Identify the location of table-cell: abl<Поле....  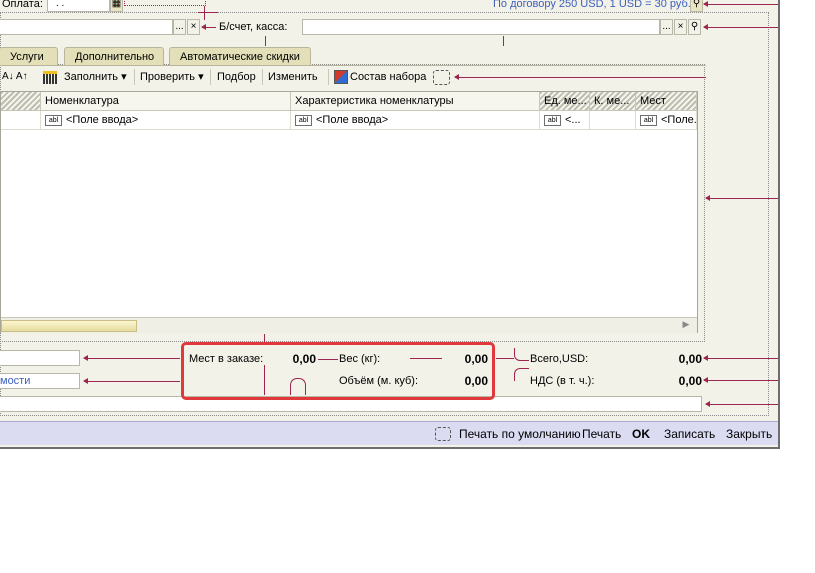
(666, 120).